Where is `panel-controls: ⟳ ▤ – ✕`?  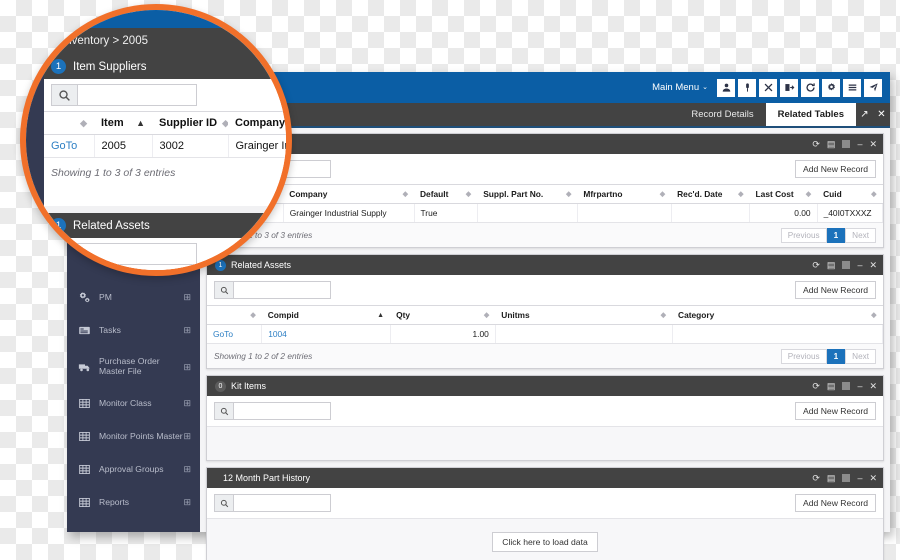 panel-controls: ⟳ ▤ – ✕ is located at coordinates (844, 265).